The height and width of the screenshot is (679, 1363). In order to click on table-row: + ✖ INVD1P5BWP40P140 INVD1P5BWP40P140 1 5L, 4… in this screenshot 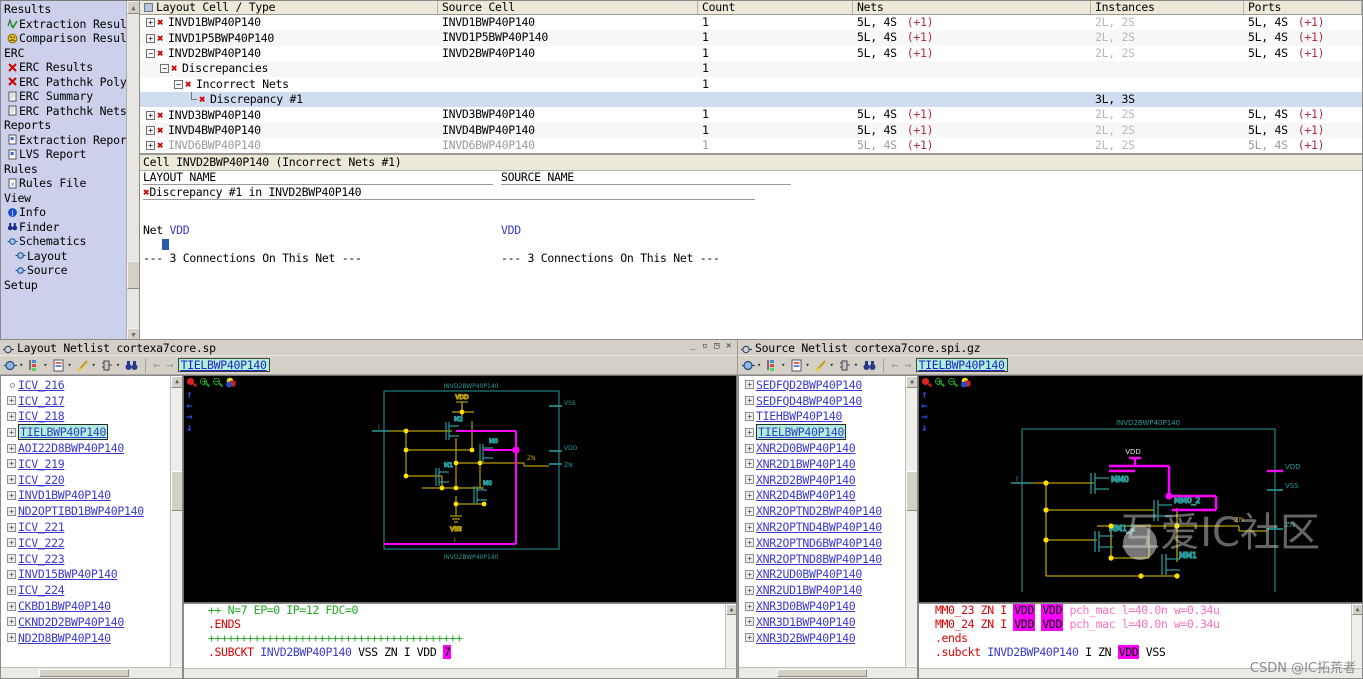, I will do `click(751, 38)`.